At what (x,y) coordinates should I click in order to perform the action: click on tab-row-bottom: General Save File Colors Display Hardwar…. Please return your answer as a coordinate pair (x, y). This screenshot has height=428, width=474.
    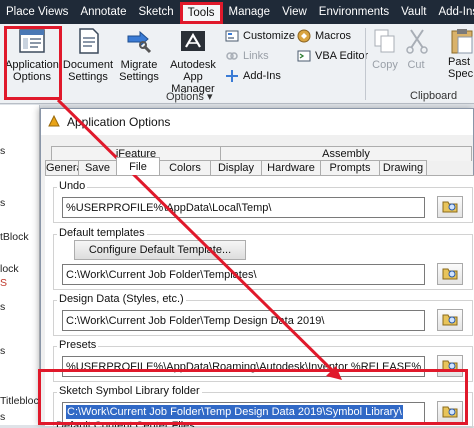
    Looking at the image, I should click on (259, 166).